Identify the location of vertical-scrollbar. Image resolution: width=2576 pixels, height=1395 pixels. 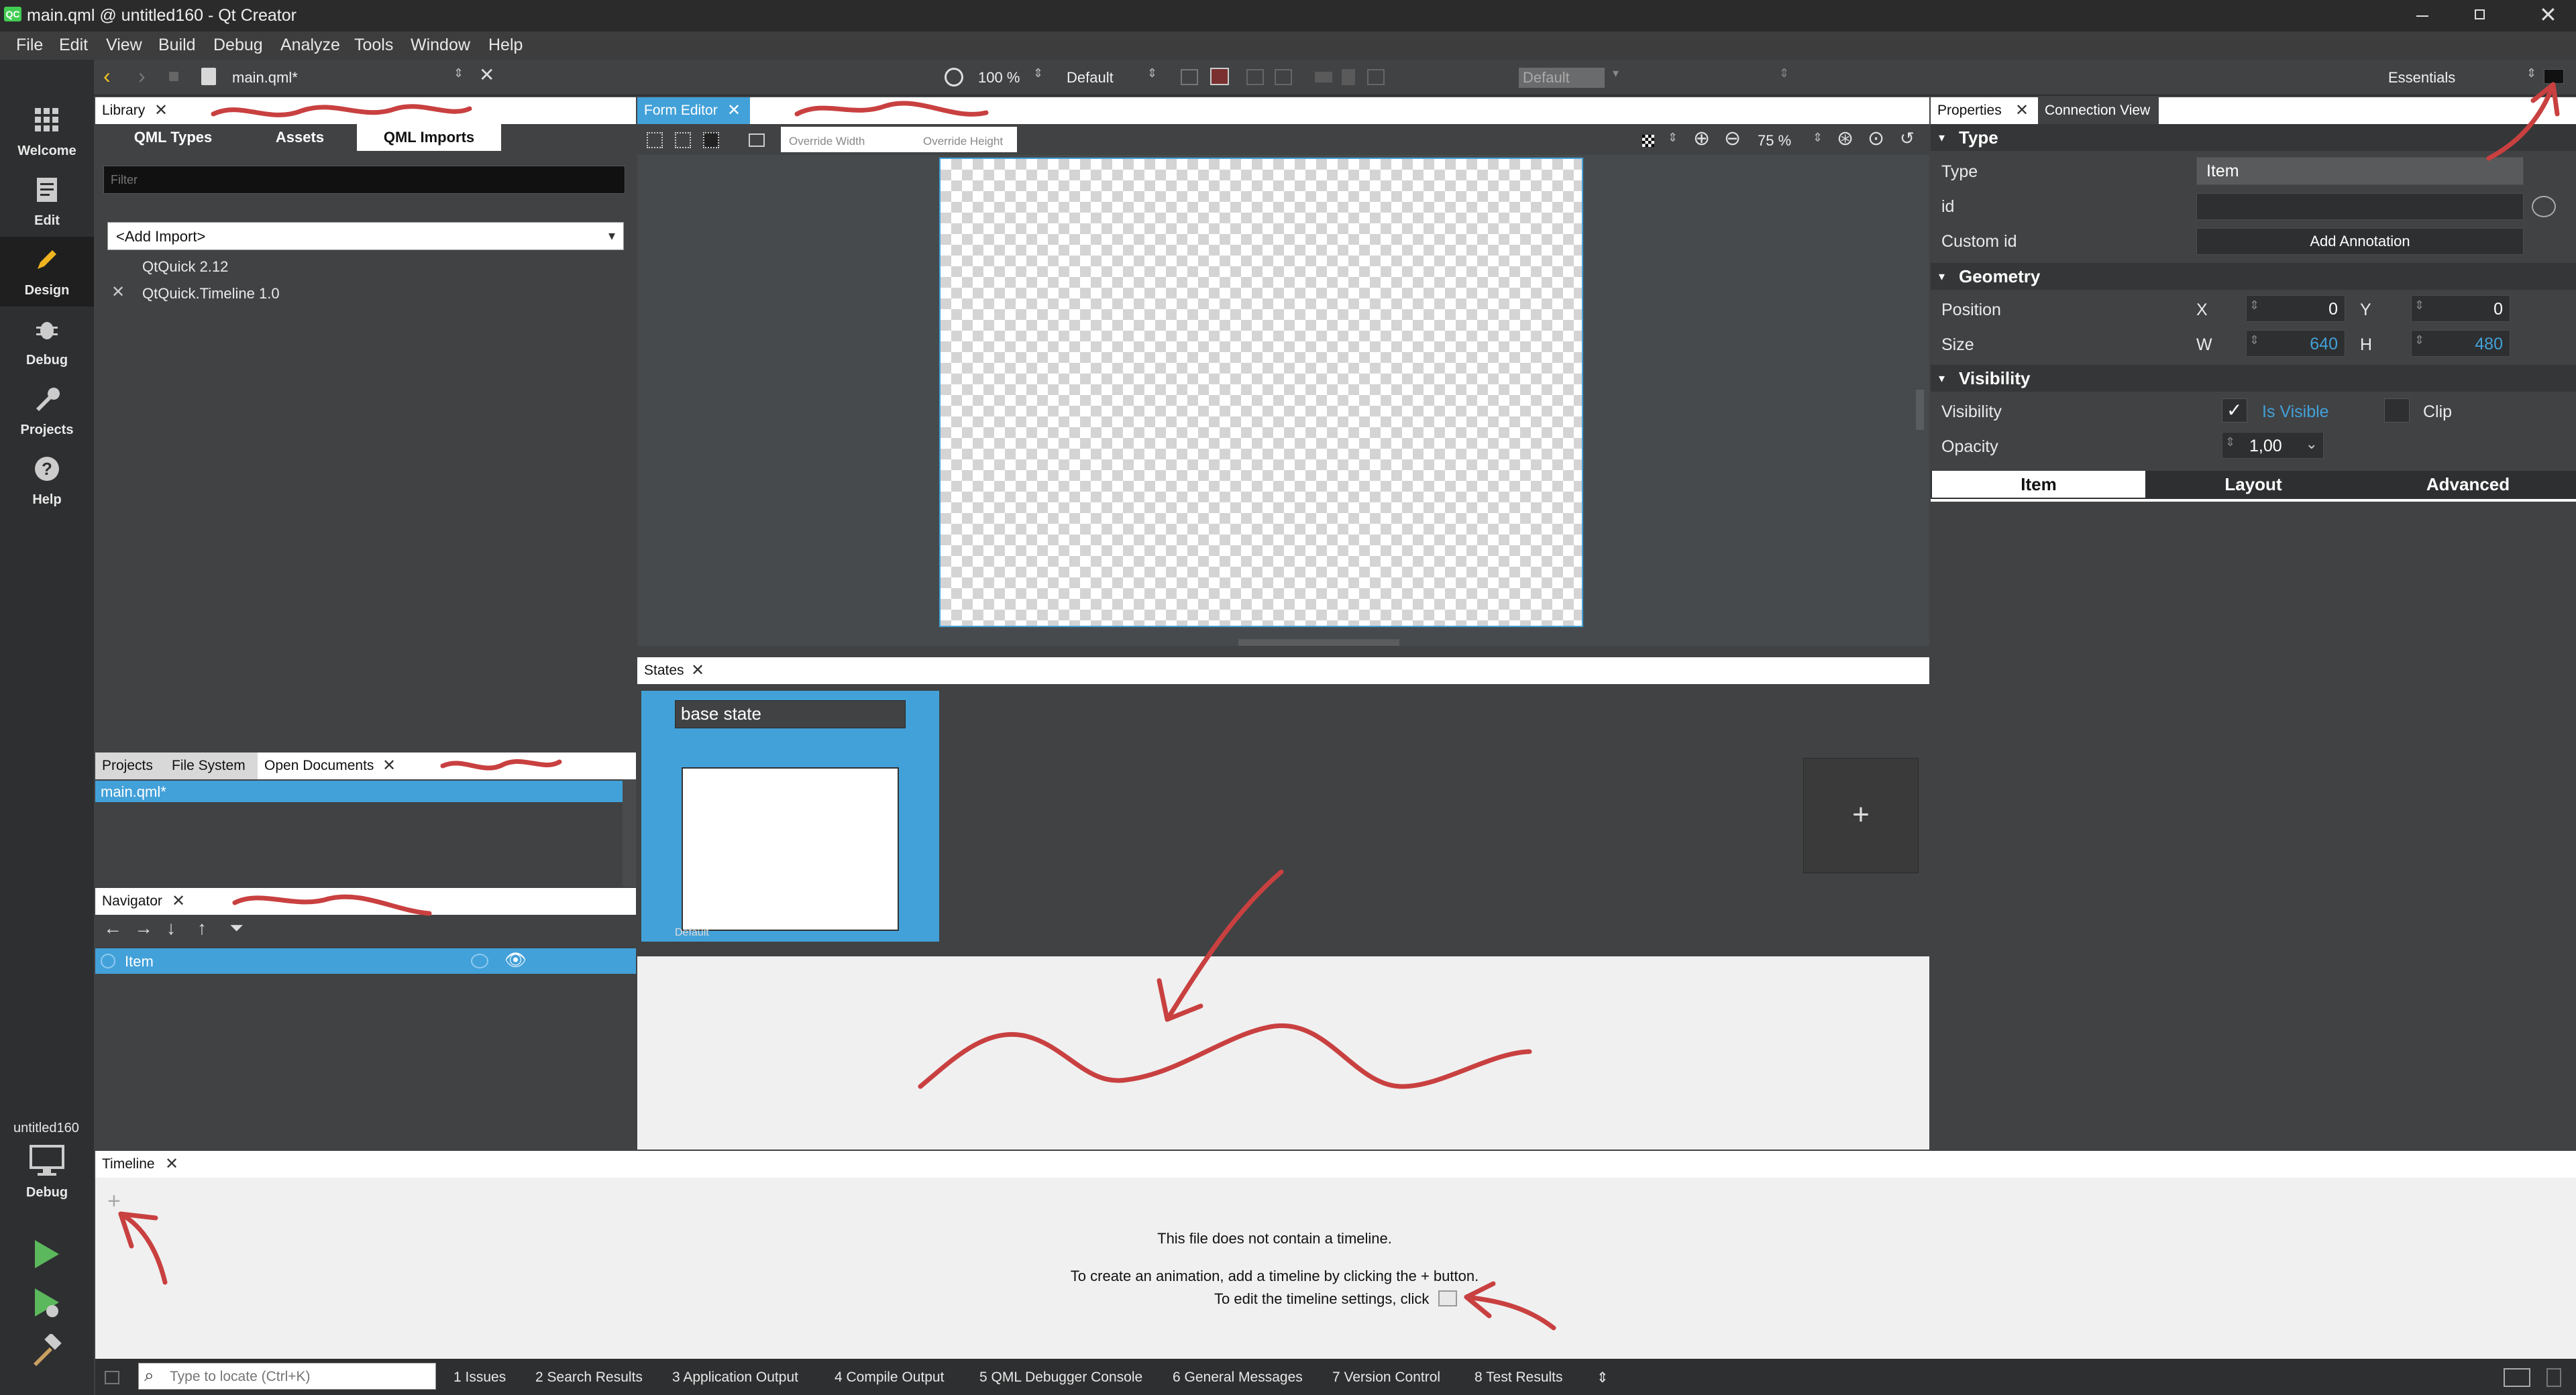
(1920, 410).